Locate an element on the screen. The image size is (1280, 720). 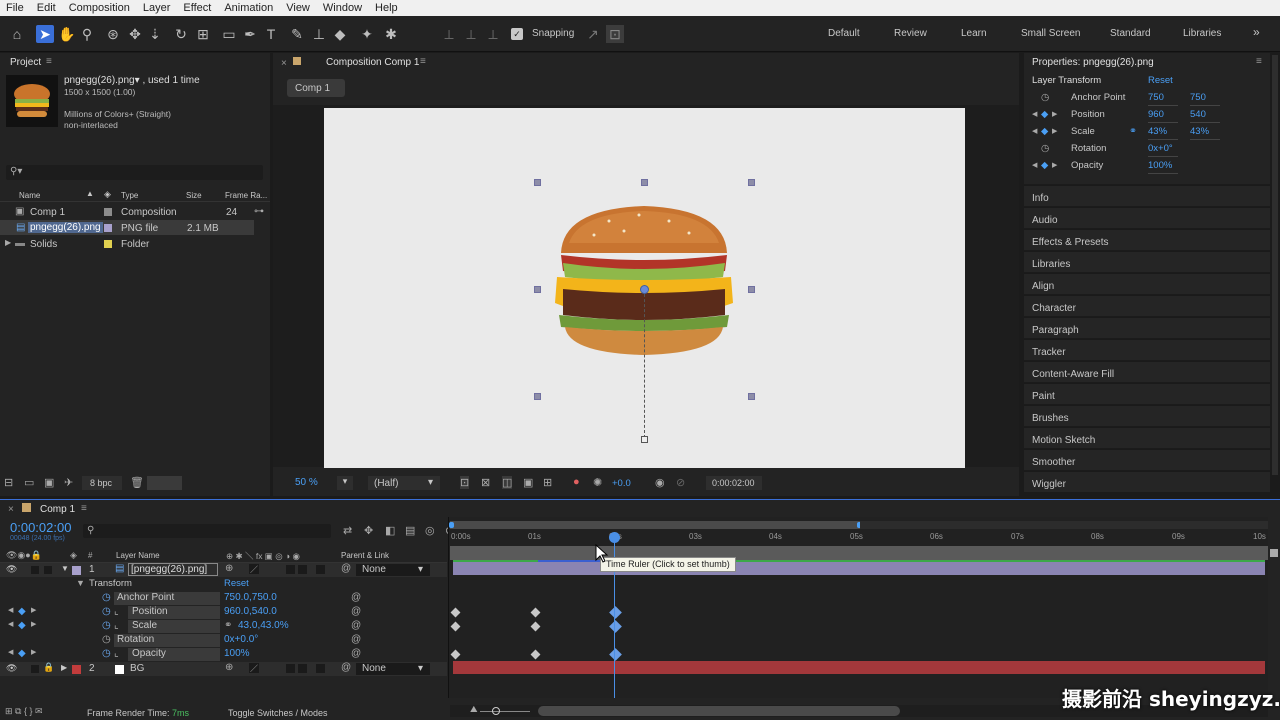
menu-layer: Layer is located at coordinates (157, 8).